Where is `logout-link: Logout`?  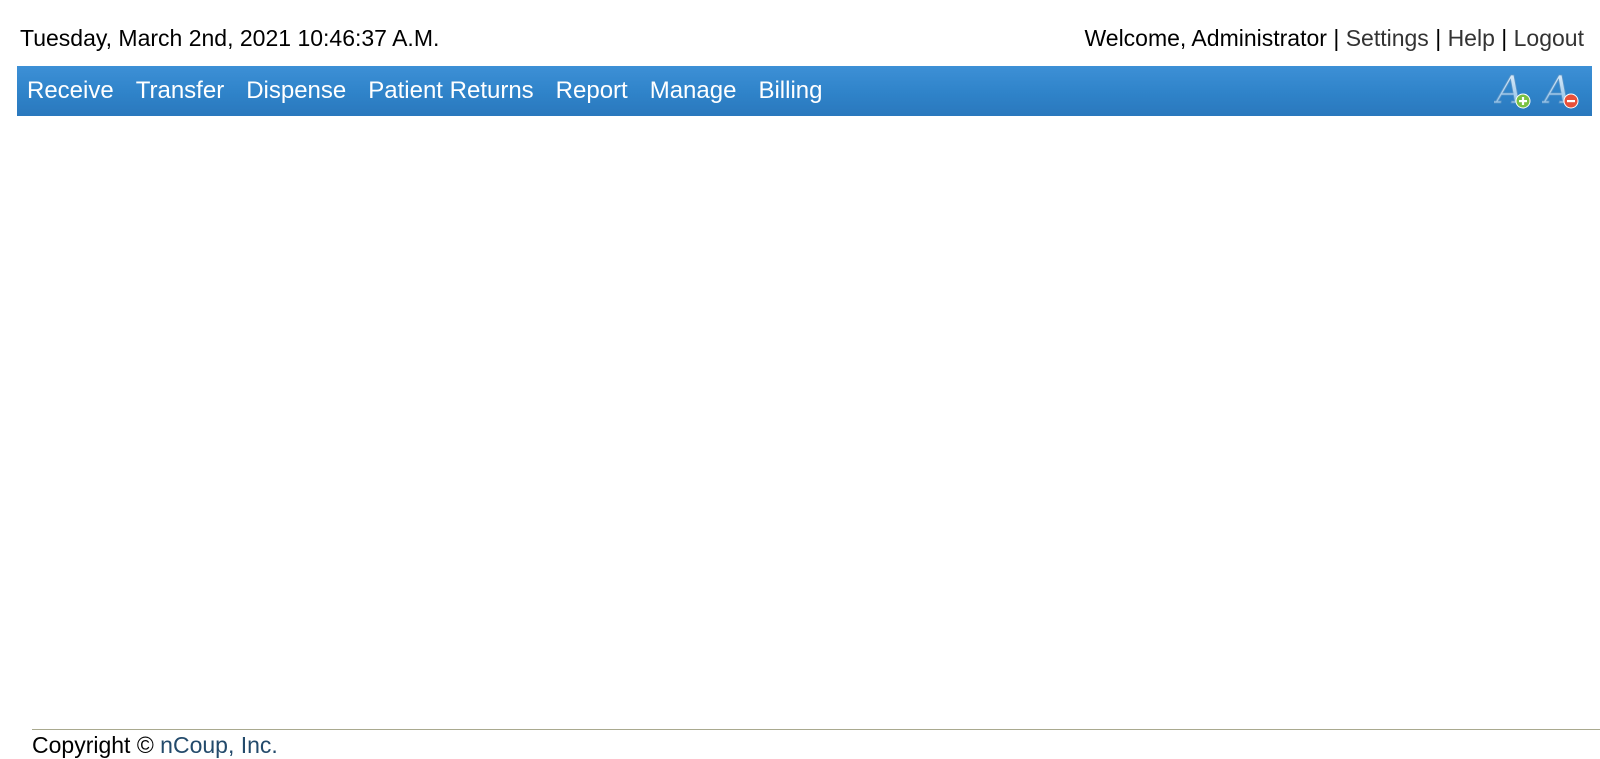 logout-link: Logout is located at coordinates (1549, 38).